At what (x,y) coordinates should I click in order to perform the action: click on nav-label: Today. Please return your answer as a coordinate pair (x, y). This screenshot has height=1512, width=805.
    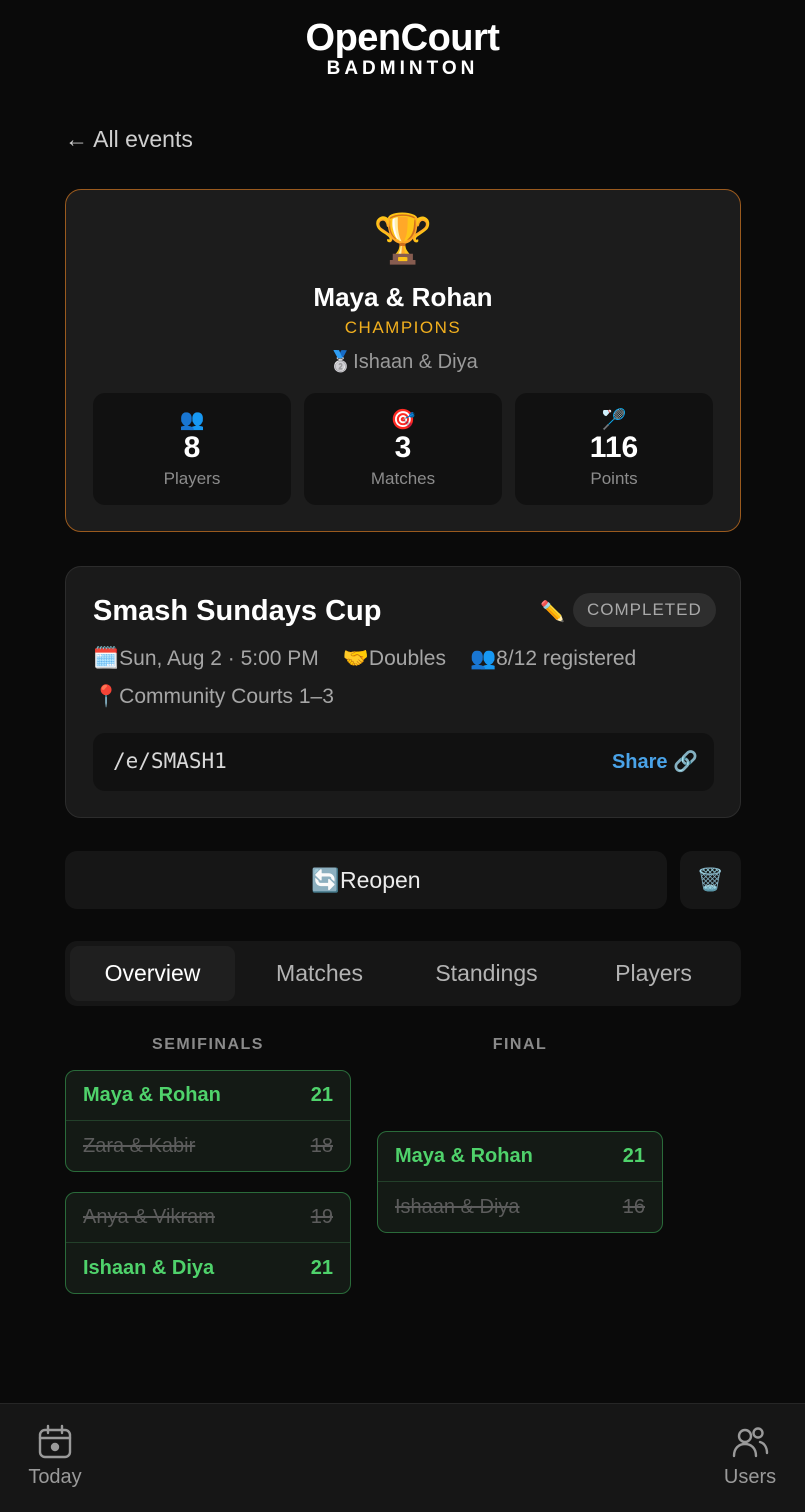
    Looking at the image, I should click on (55, 1477).